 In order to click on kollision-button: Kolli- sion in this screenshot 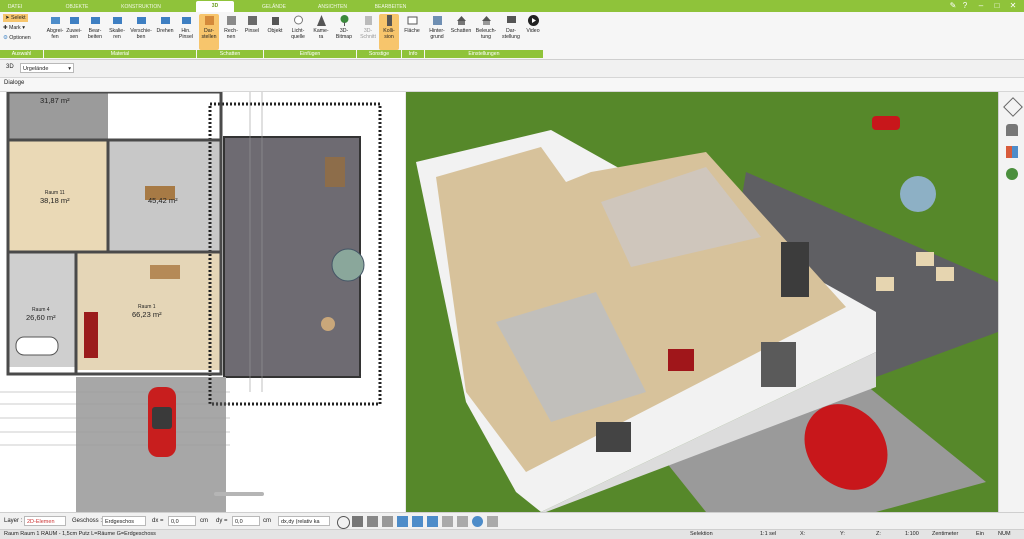, I will do `click(389, 32)`.